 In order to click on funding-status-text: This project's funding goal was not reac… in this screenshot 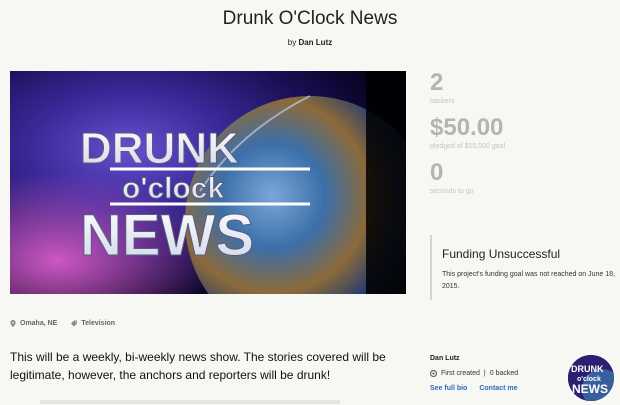, I will do `click(528, 280)`.